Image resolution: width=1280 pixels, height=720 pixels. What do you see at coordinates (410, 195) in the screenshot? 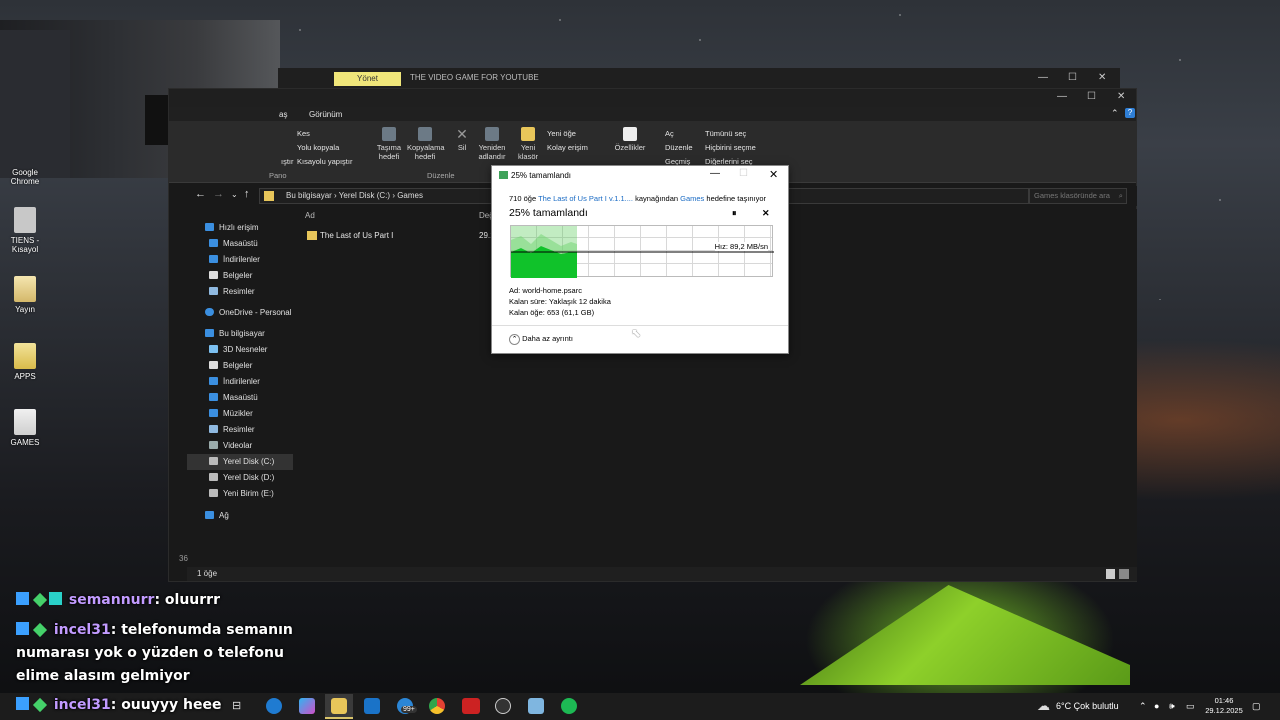
I see `breadcrumb-games: Games` at bounding box center [410, 195].